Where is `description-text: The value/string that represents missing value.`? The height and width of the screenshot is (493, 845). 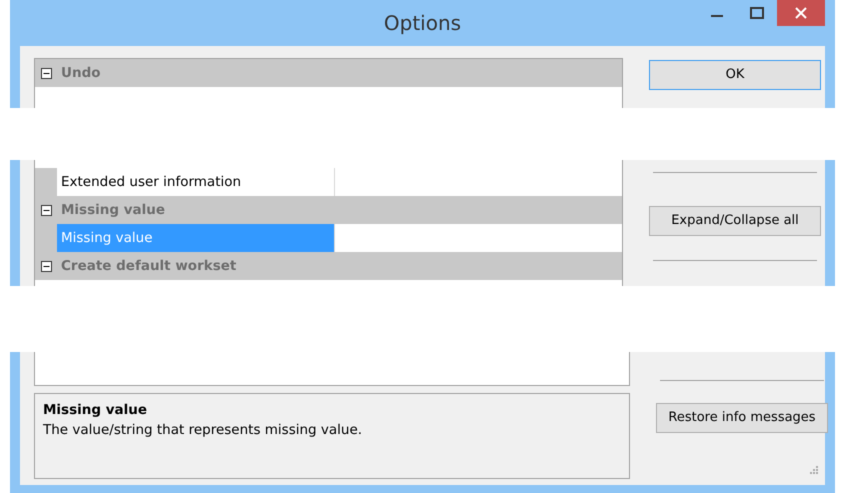
description-text: The value/string that represents missing value. is located at coordinates (203, 430).